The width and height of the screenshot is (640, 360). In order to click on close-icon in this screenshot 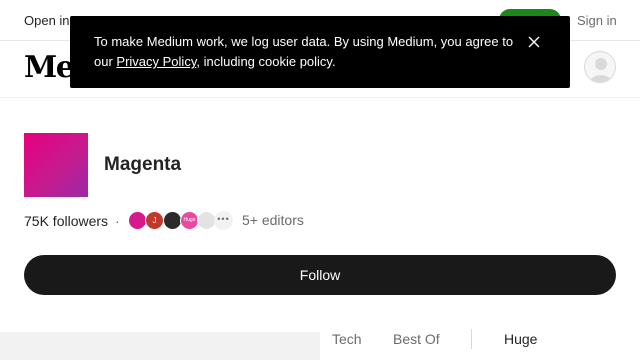, I will do `click(534, 42)`.